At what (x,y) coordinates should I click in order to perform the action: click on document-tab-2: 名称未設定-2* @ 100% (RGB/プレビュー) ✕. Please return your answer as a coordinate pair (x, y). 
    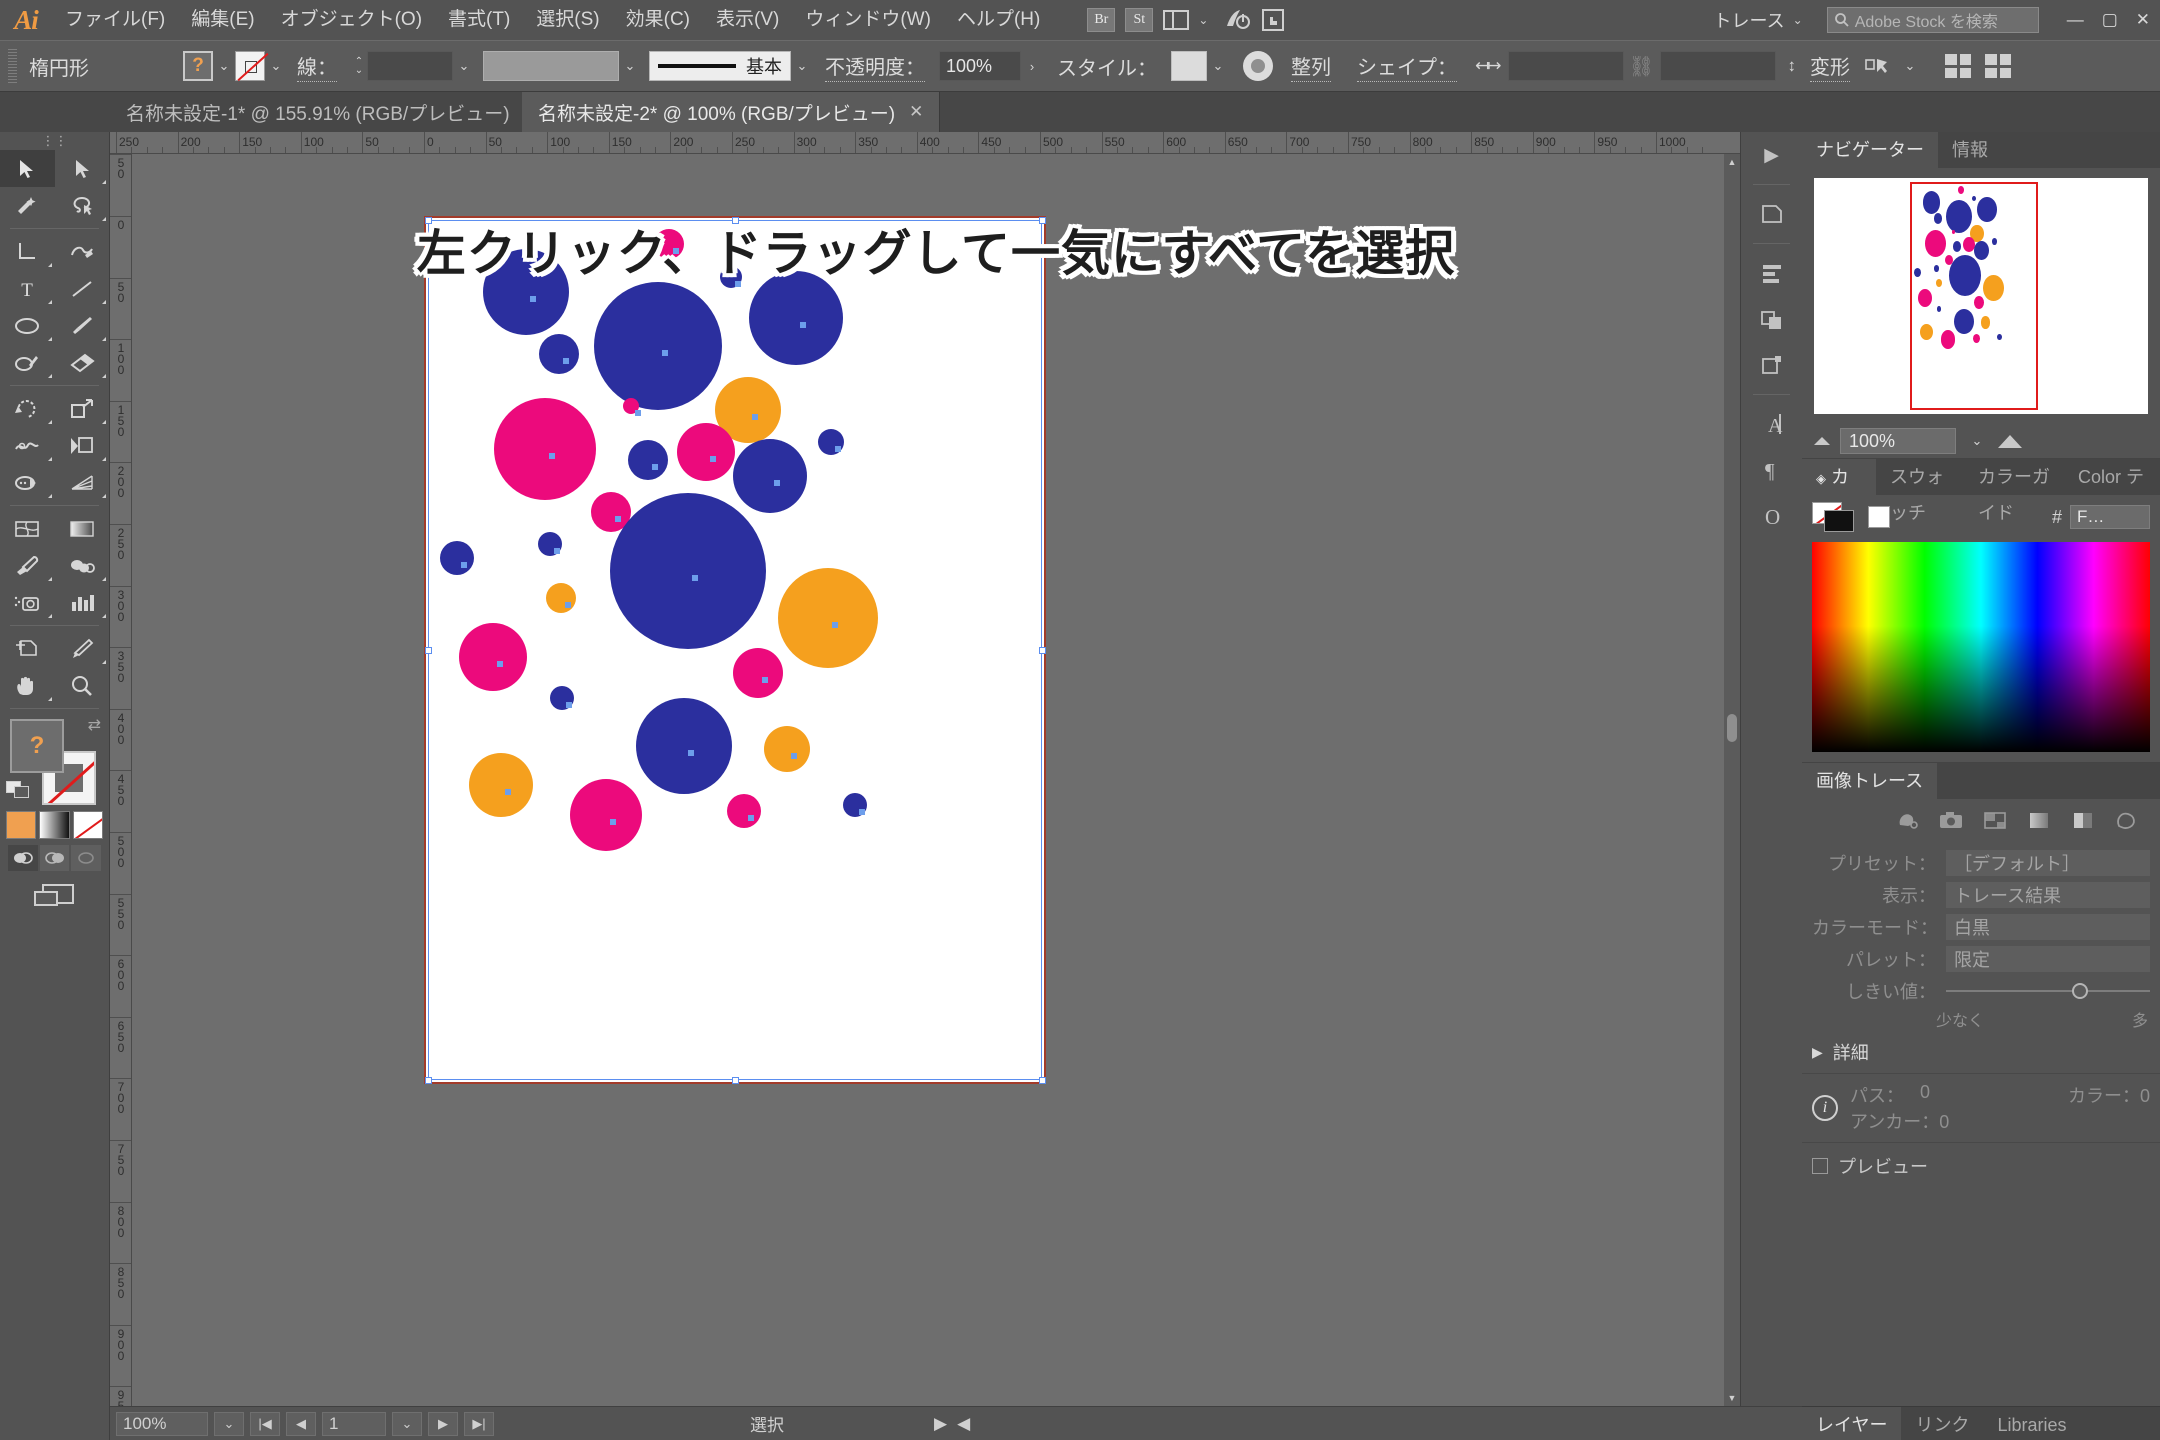
    Looking at the image, I should click on (731, 112).